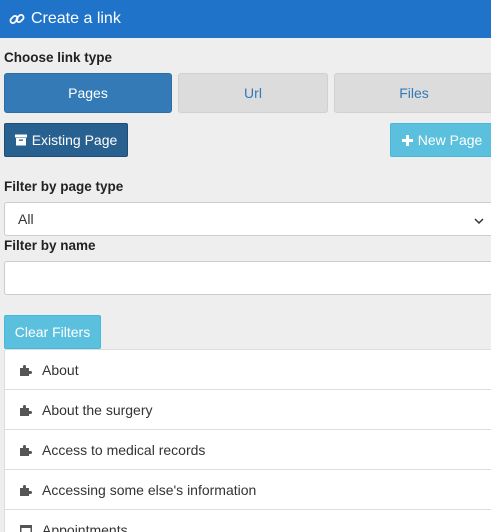  What do you see at coordinates (253, 93) in the screenshot?
I see `link-type-url-button: Url` at bounding box center [253, 93].